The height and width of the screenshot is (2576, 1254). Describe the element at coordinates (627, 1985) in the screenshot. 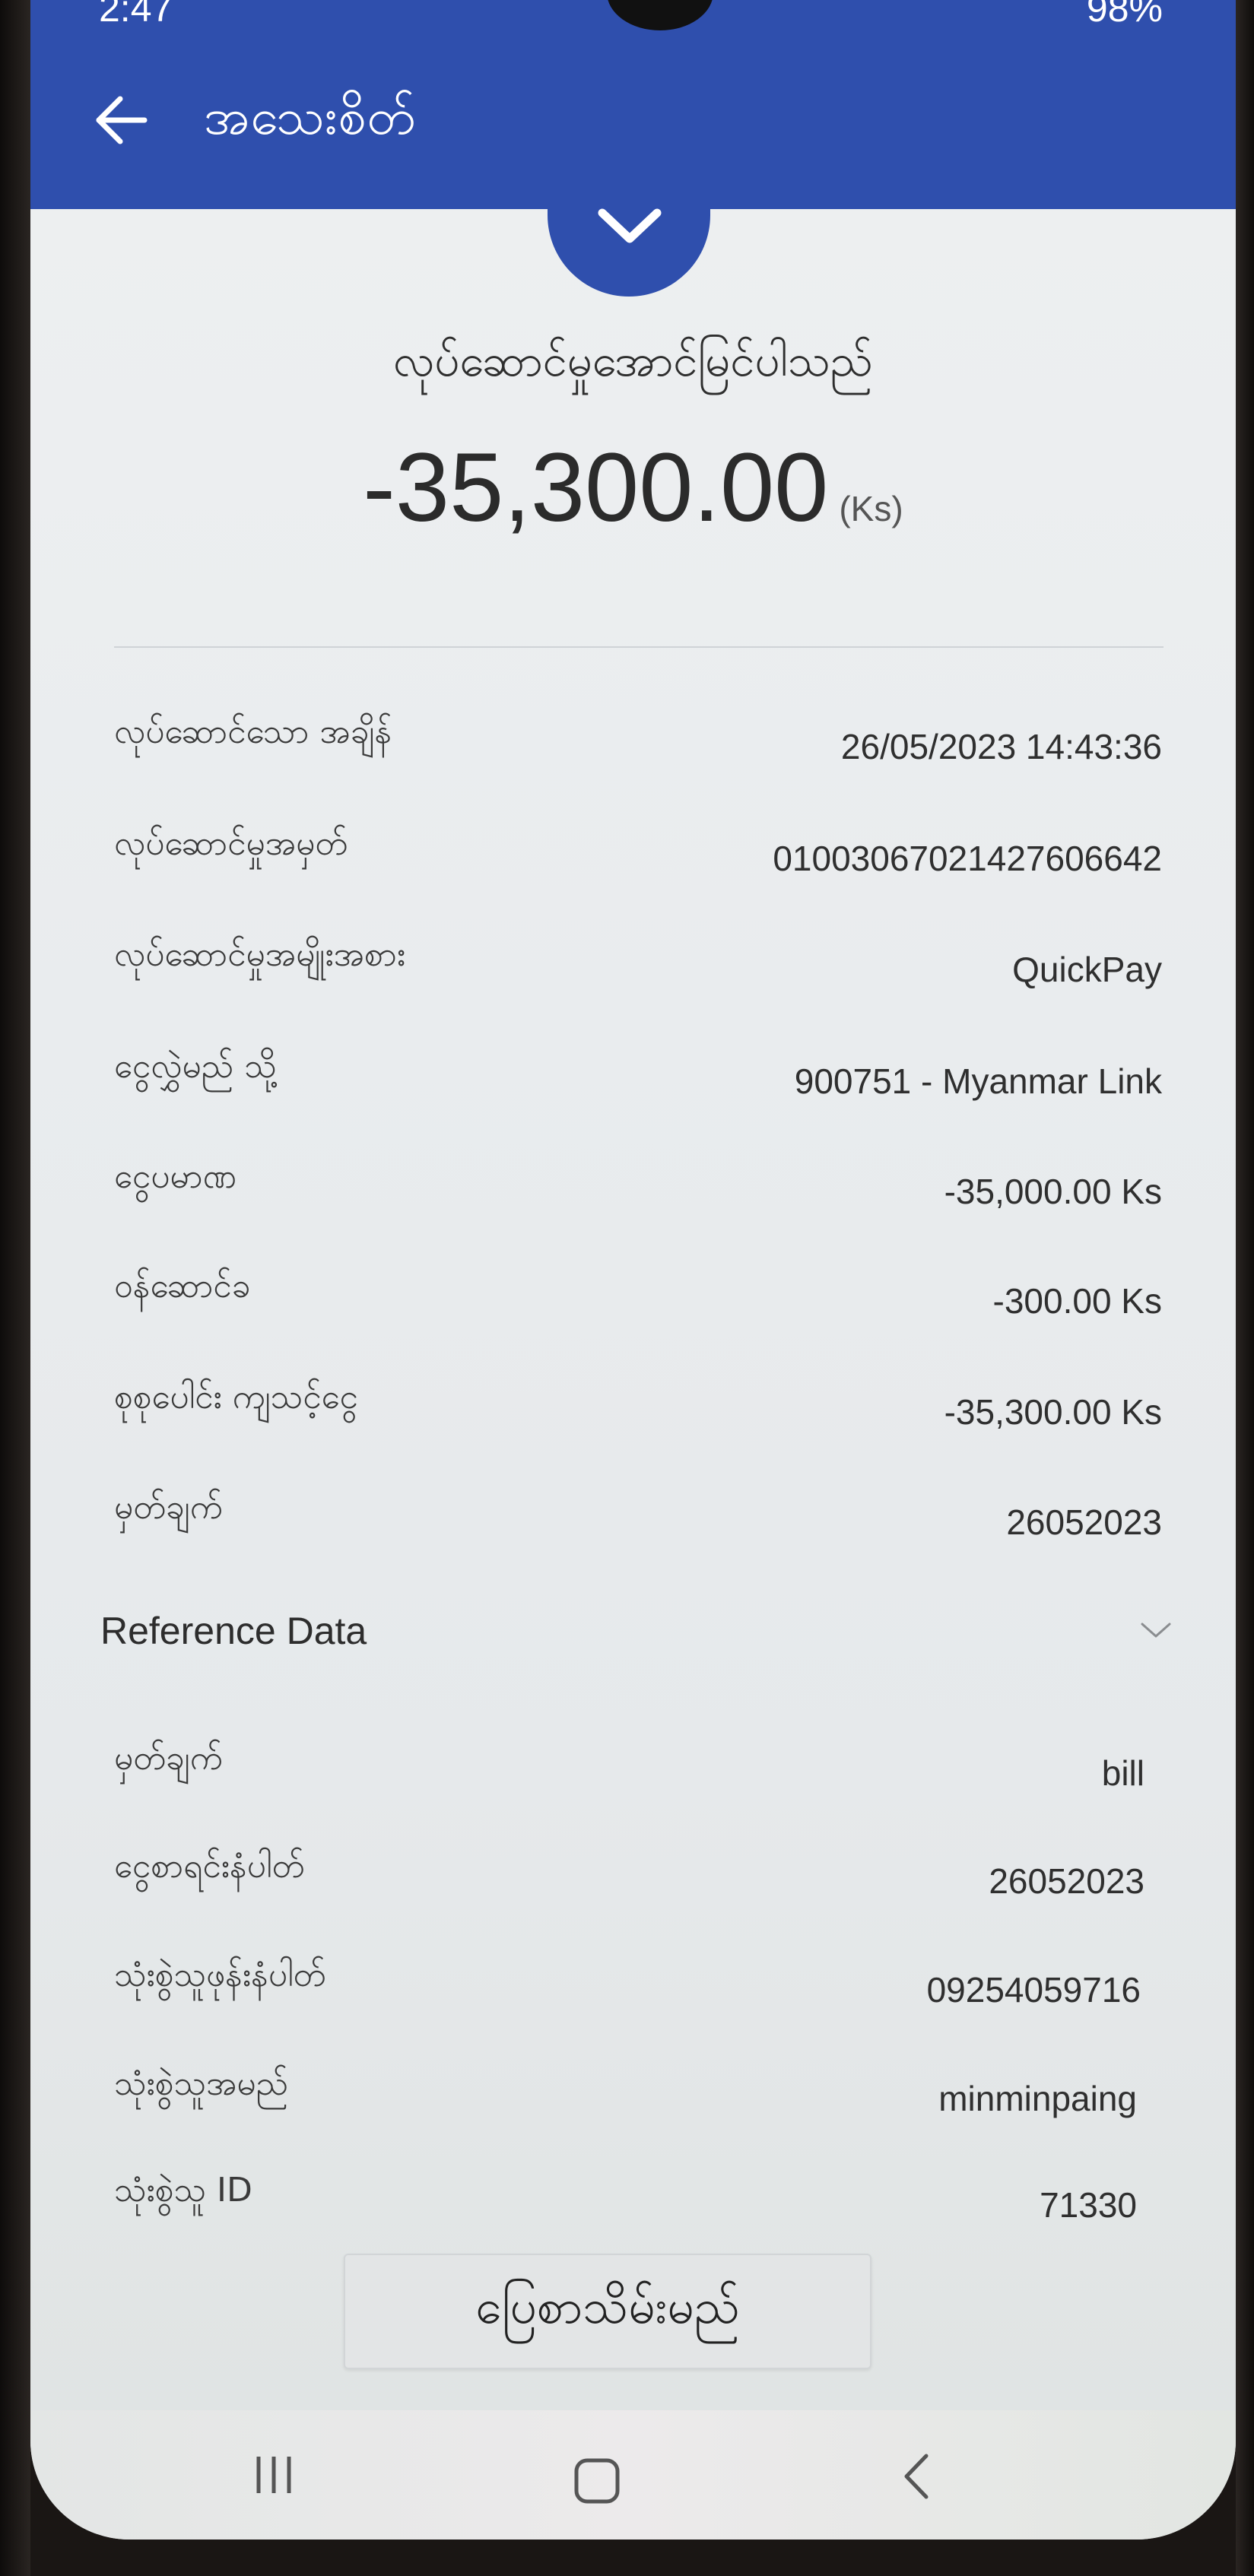

I see `reference-row-phone: သုံးစွဲသူဖုန်းနံပါတ် 09254059716` at that location.